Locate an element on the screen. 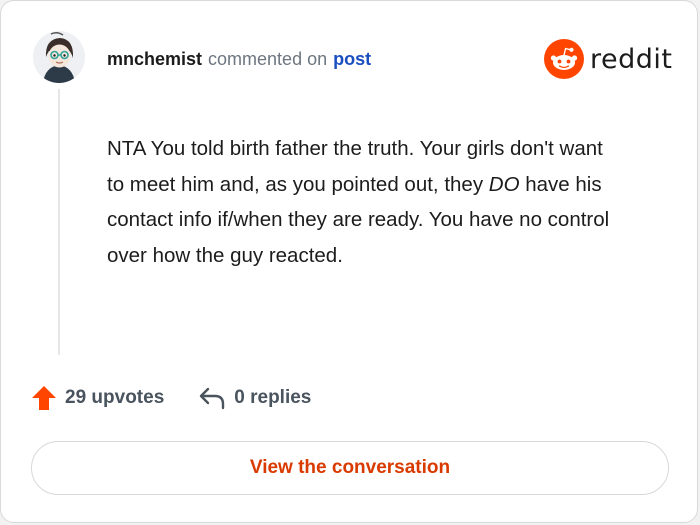  view-conversation-label: View the conversation is located at coordinates (350, 467).